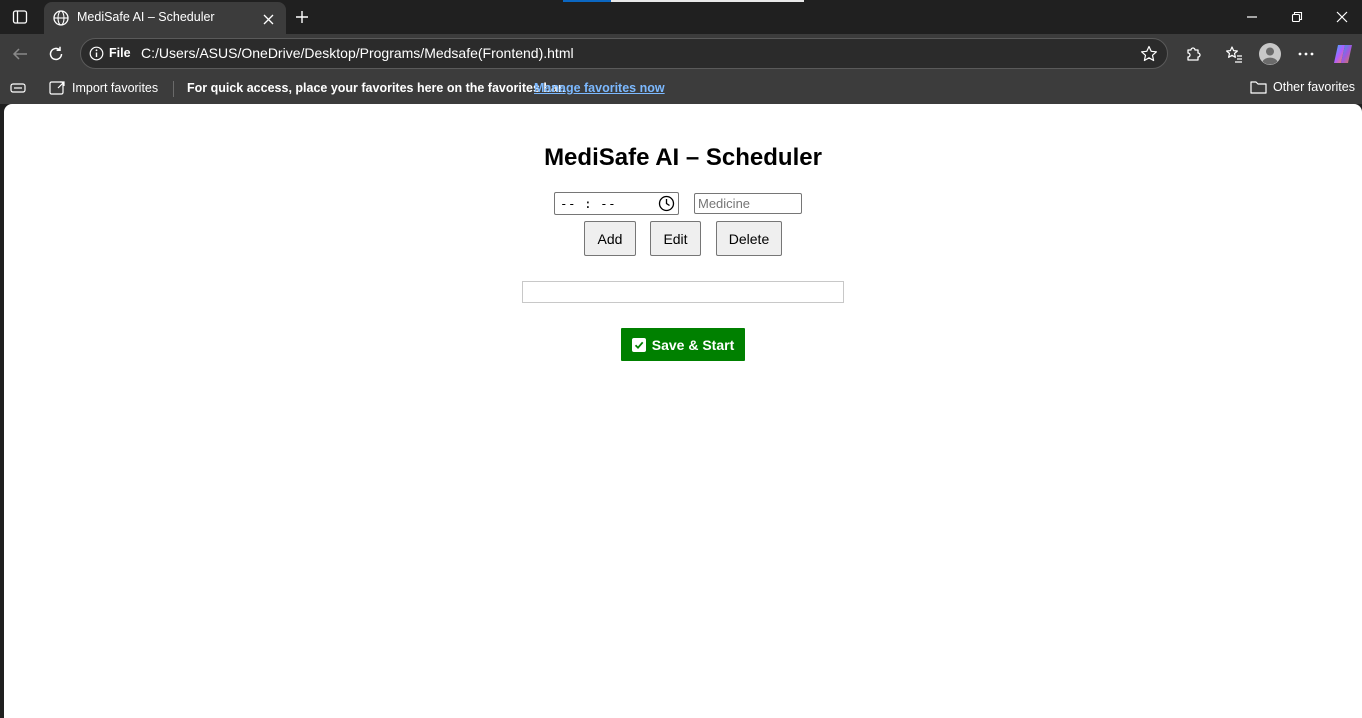 The image size is (1362, 718). I want to click on extensions-button, so click(1193, 54).